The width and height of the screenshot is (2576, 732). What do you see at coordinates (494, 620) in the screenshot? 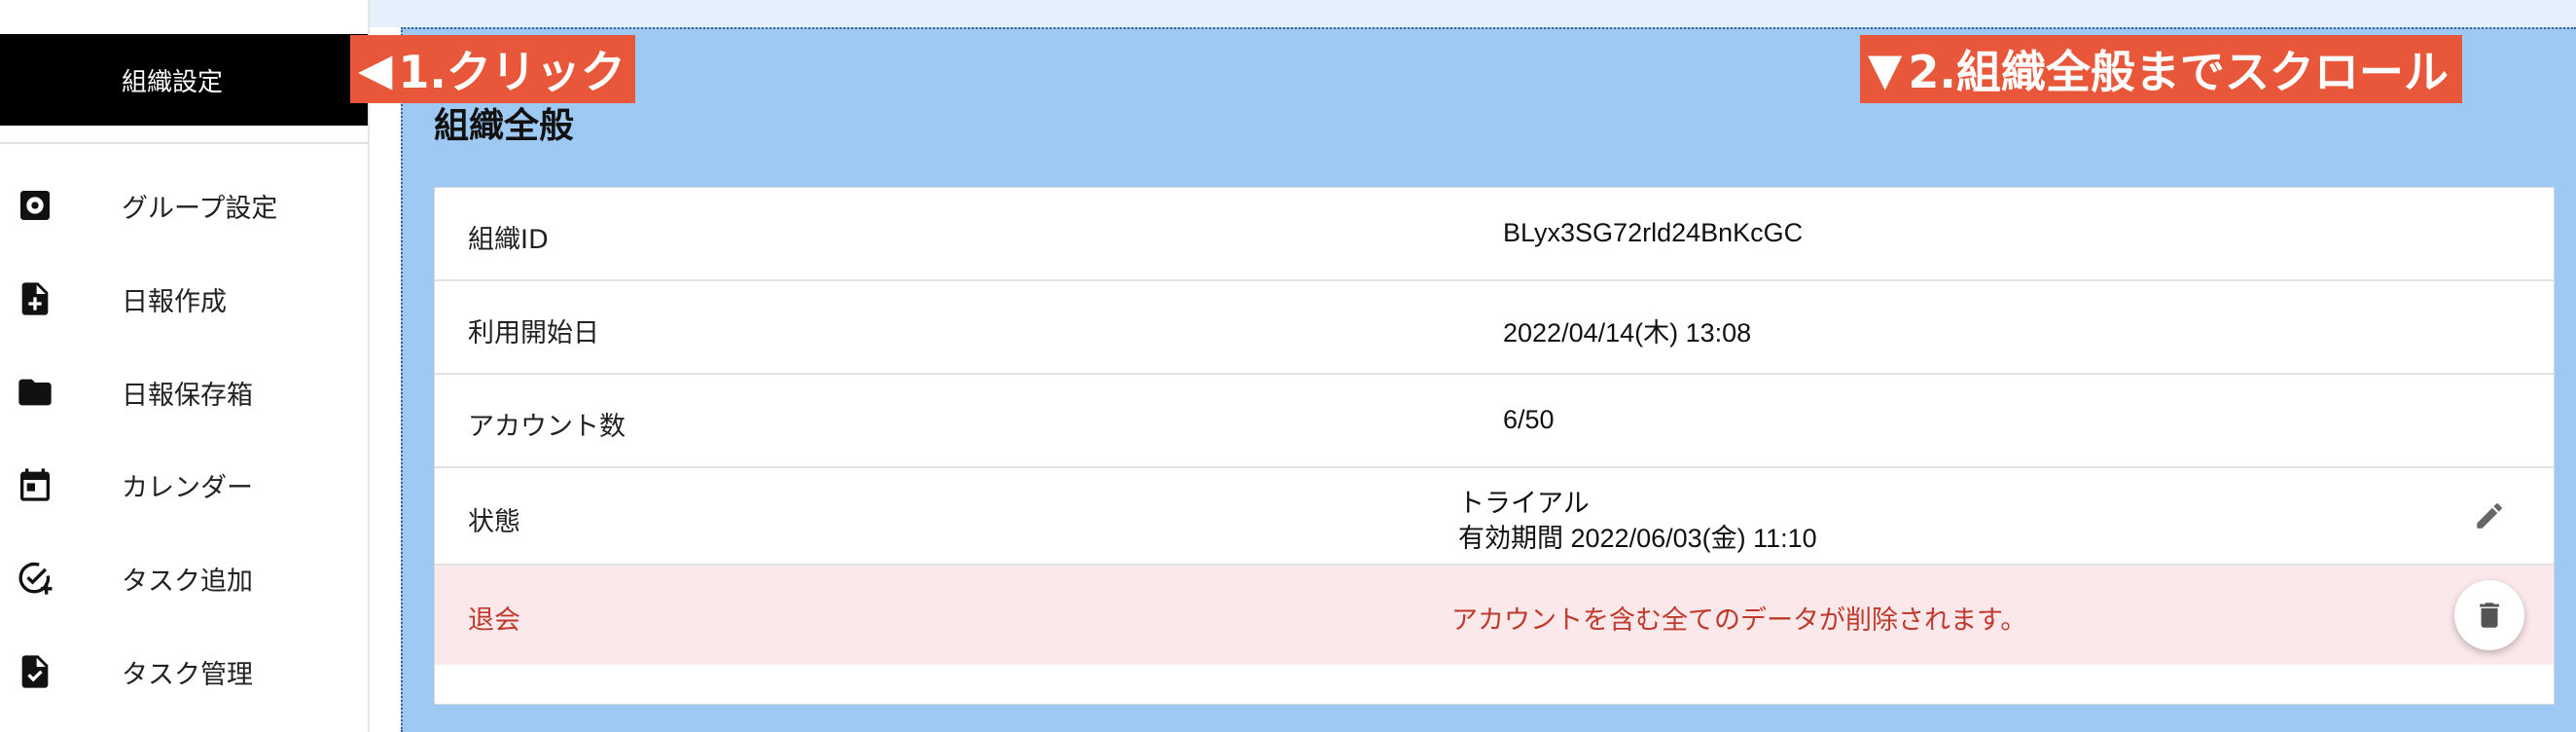
I see `row-key: 退会` at bounding box center [494, 620].